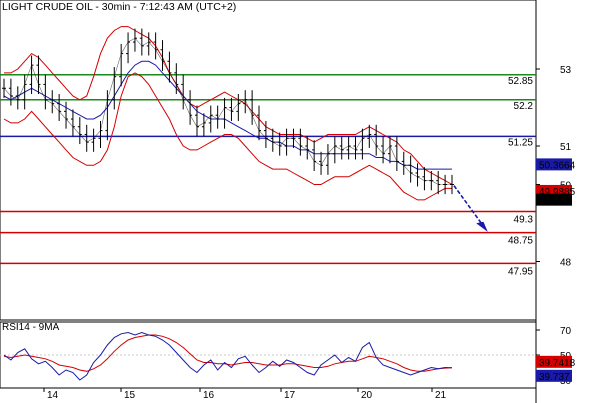 The height and width of the screenshot is (403, 590). I want to click on level-label-51.25: 51.25, so click(520, 142).